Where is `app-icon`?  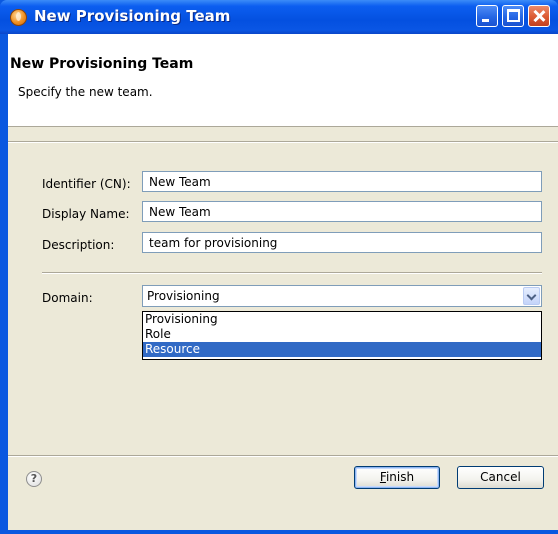 app-icon is located at coordinates (18, 17).